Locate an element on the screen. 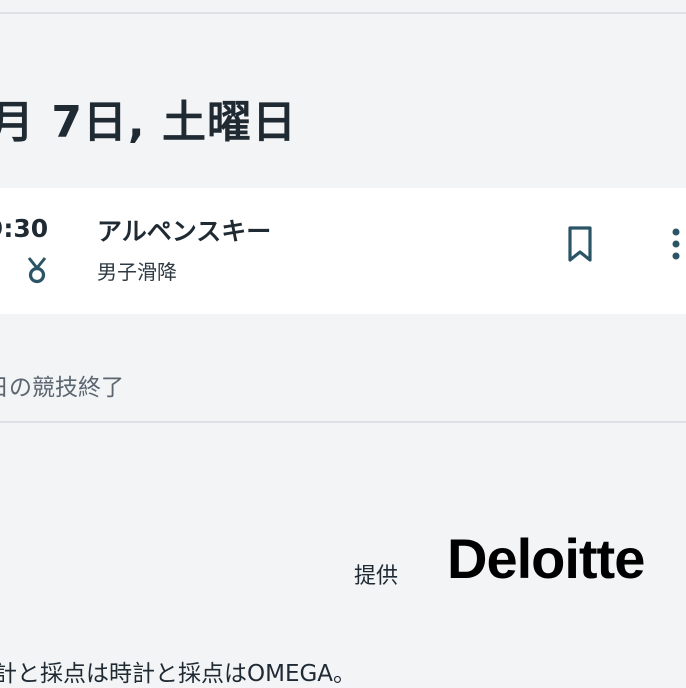  sponsor-label: 提供 is located at coordinates (376, 576).